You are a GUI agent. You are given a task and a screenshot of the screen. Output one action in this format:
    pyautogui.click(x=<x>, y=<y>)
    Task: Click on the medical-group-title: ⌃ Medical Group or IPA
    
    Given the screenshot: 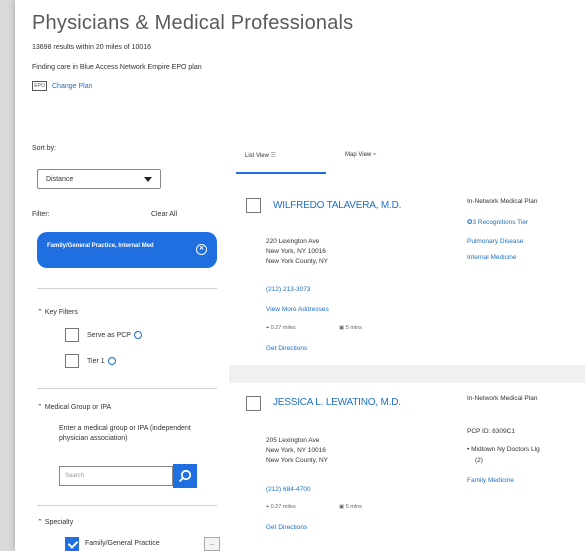 What is the action you would take?
    pyautogui.click(x=74, y=407)
    